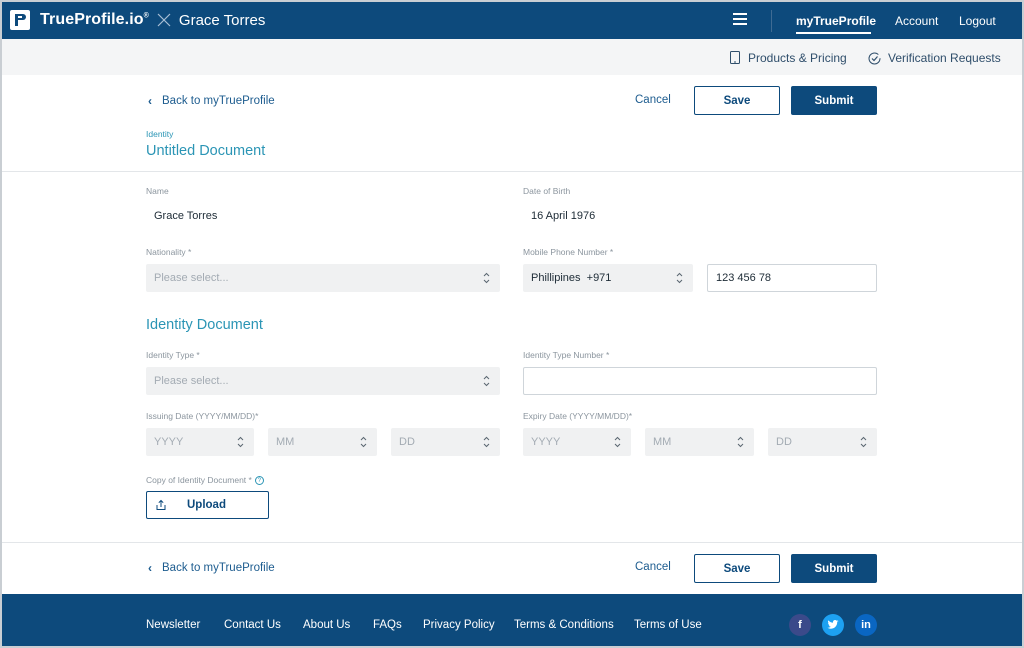 The height and width of the screenshot is (648, 1024). Describe the element at coordinates (160, 134) in the screenshot. I see `document-type: Identity` at that location.